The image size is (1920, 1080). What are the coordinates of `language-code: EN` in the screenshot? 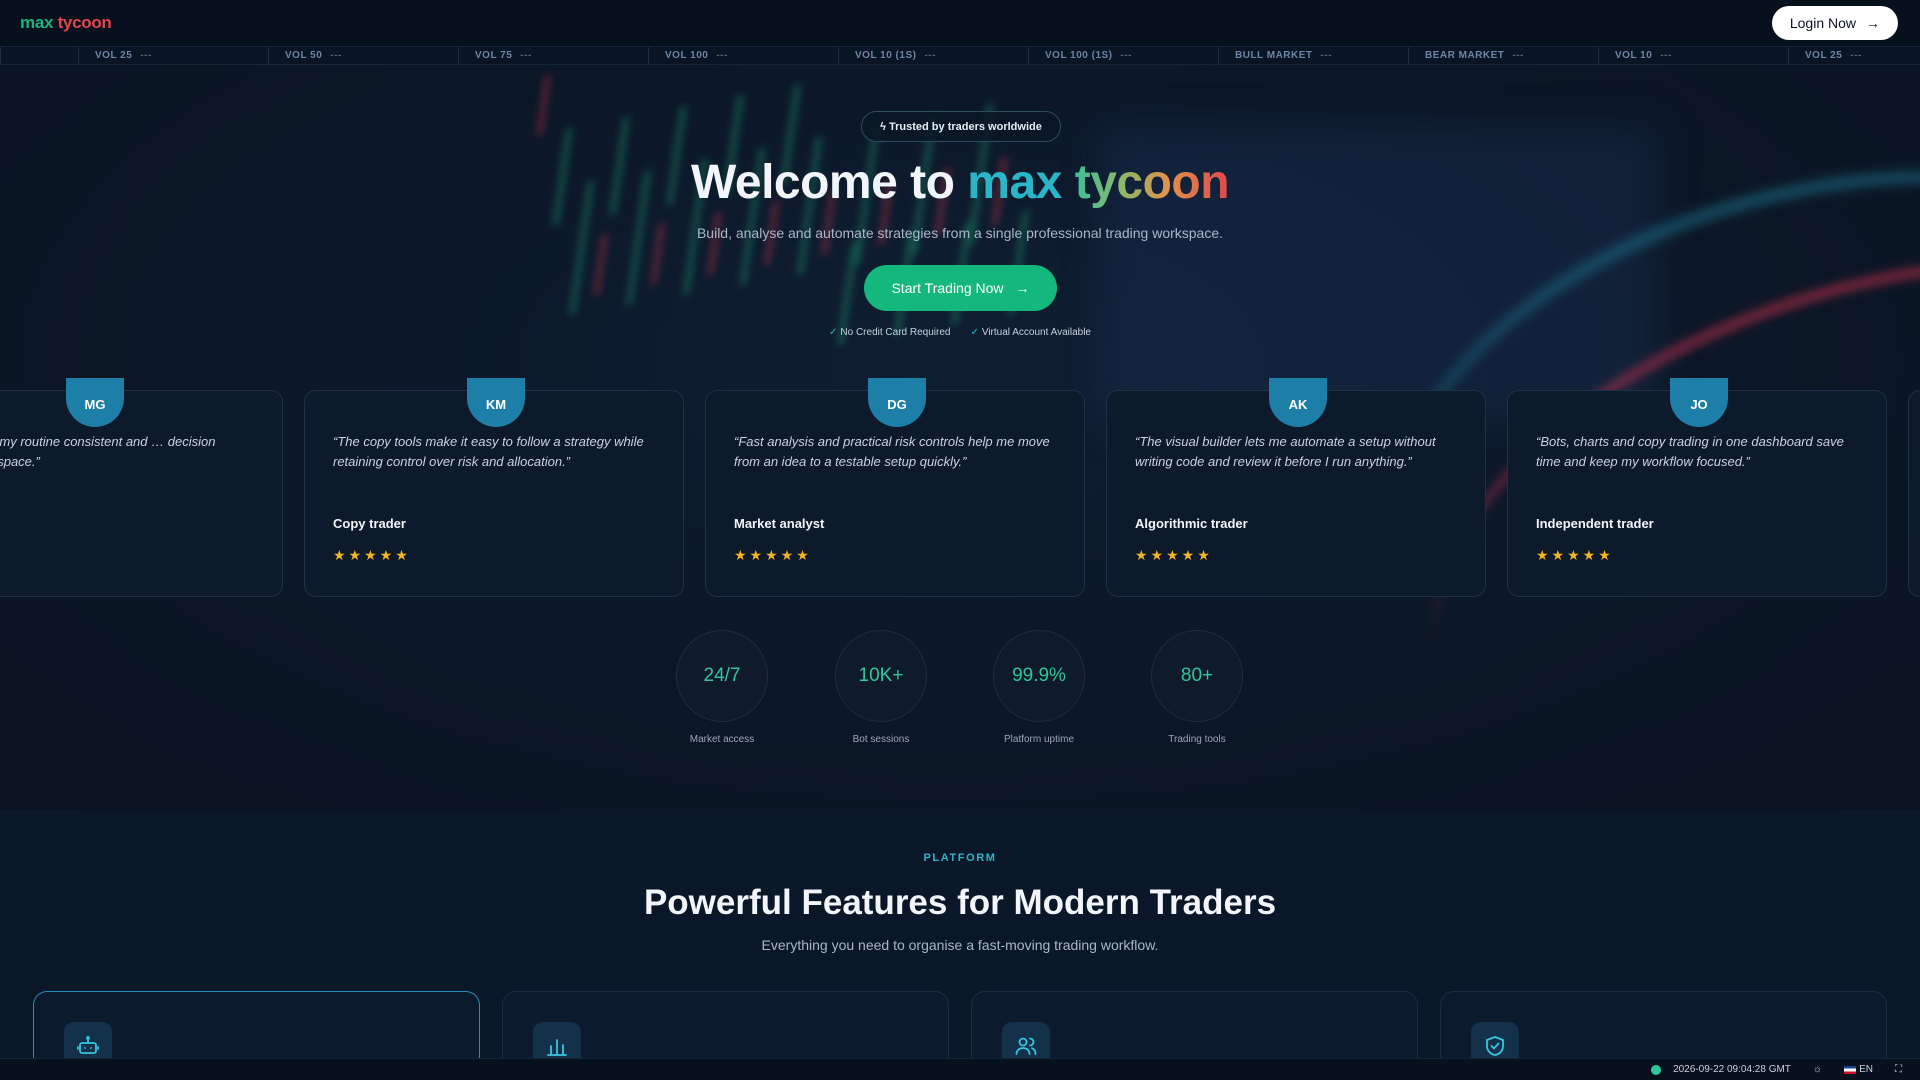 It's located at (1866, 1069).